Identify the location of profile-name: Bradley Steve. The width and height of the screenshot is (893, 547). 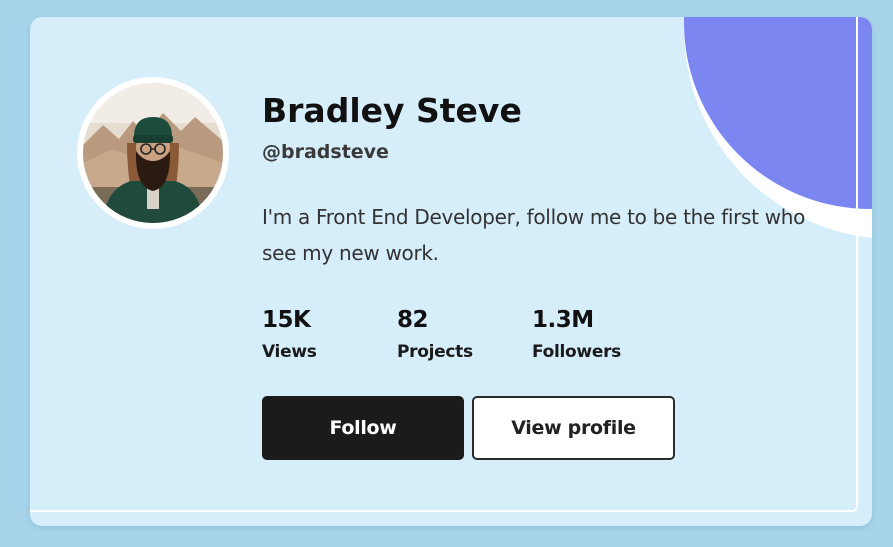
(392, 110).